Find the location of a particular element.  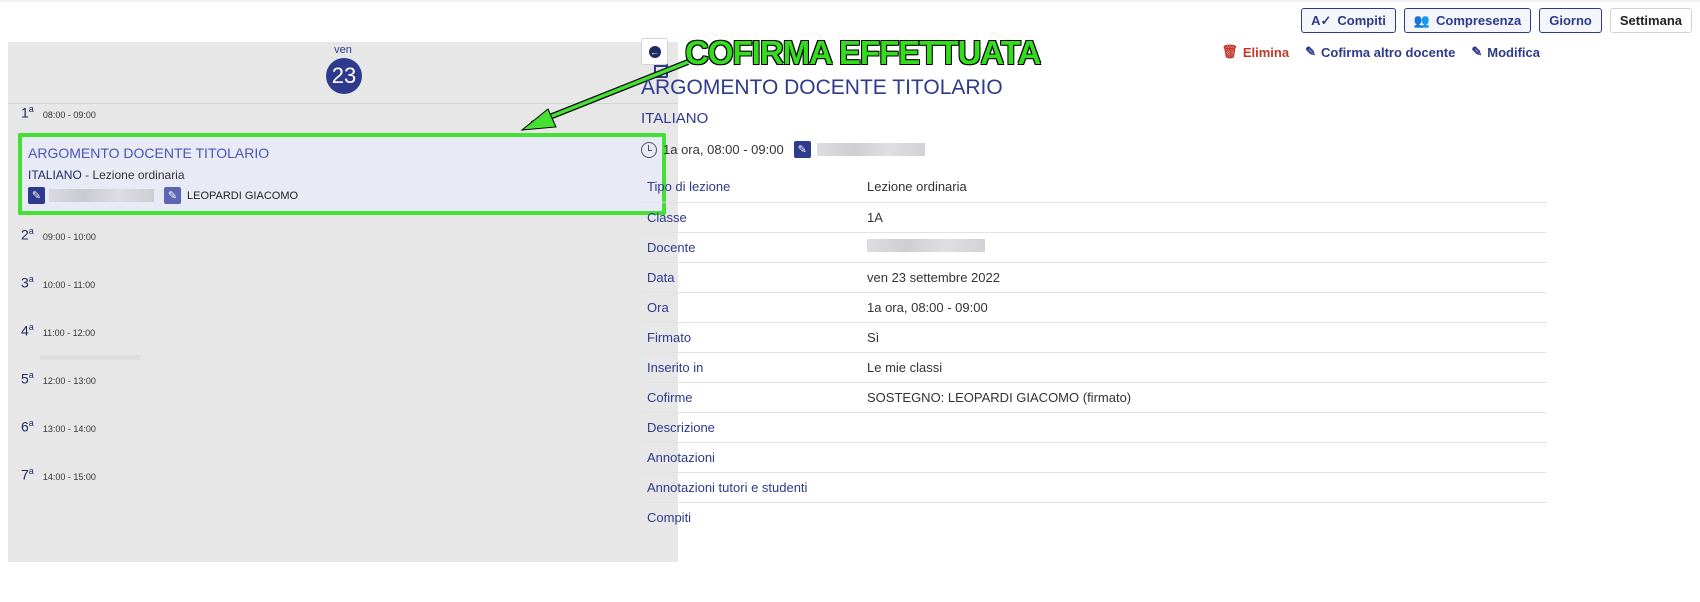

detail-row: Annotazioni is located at coordinates (1094, 457).